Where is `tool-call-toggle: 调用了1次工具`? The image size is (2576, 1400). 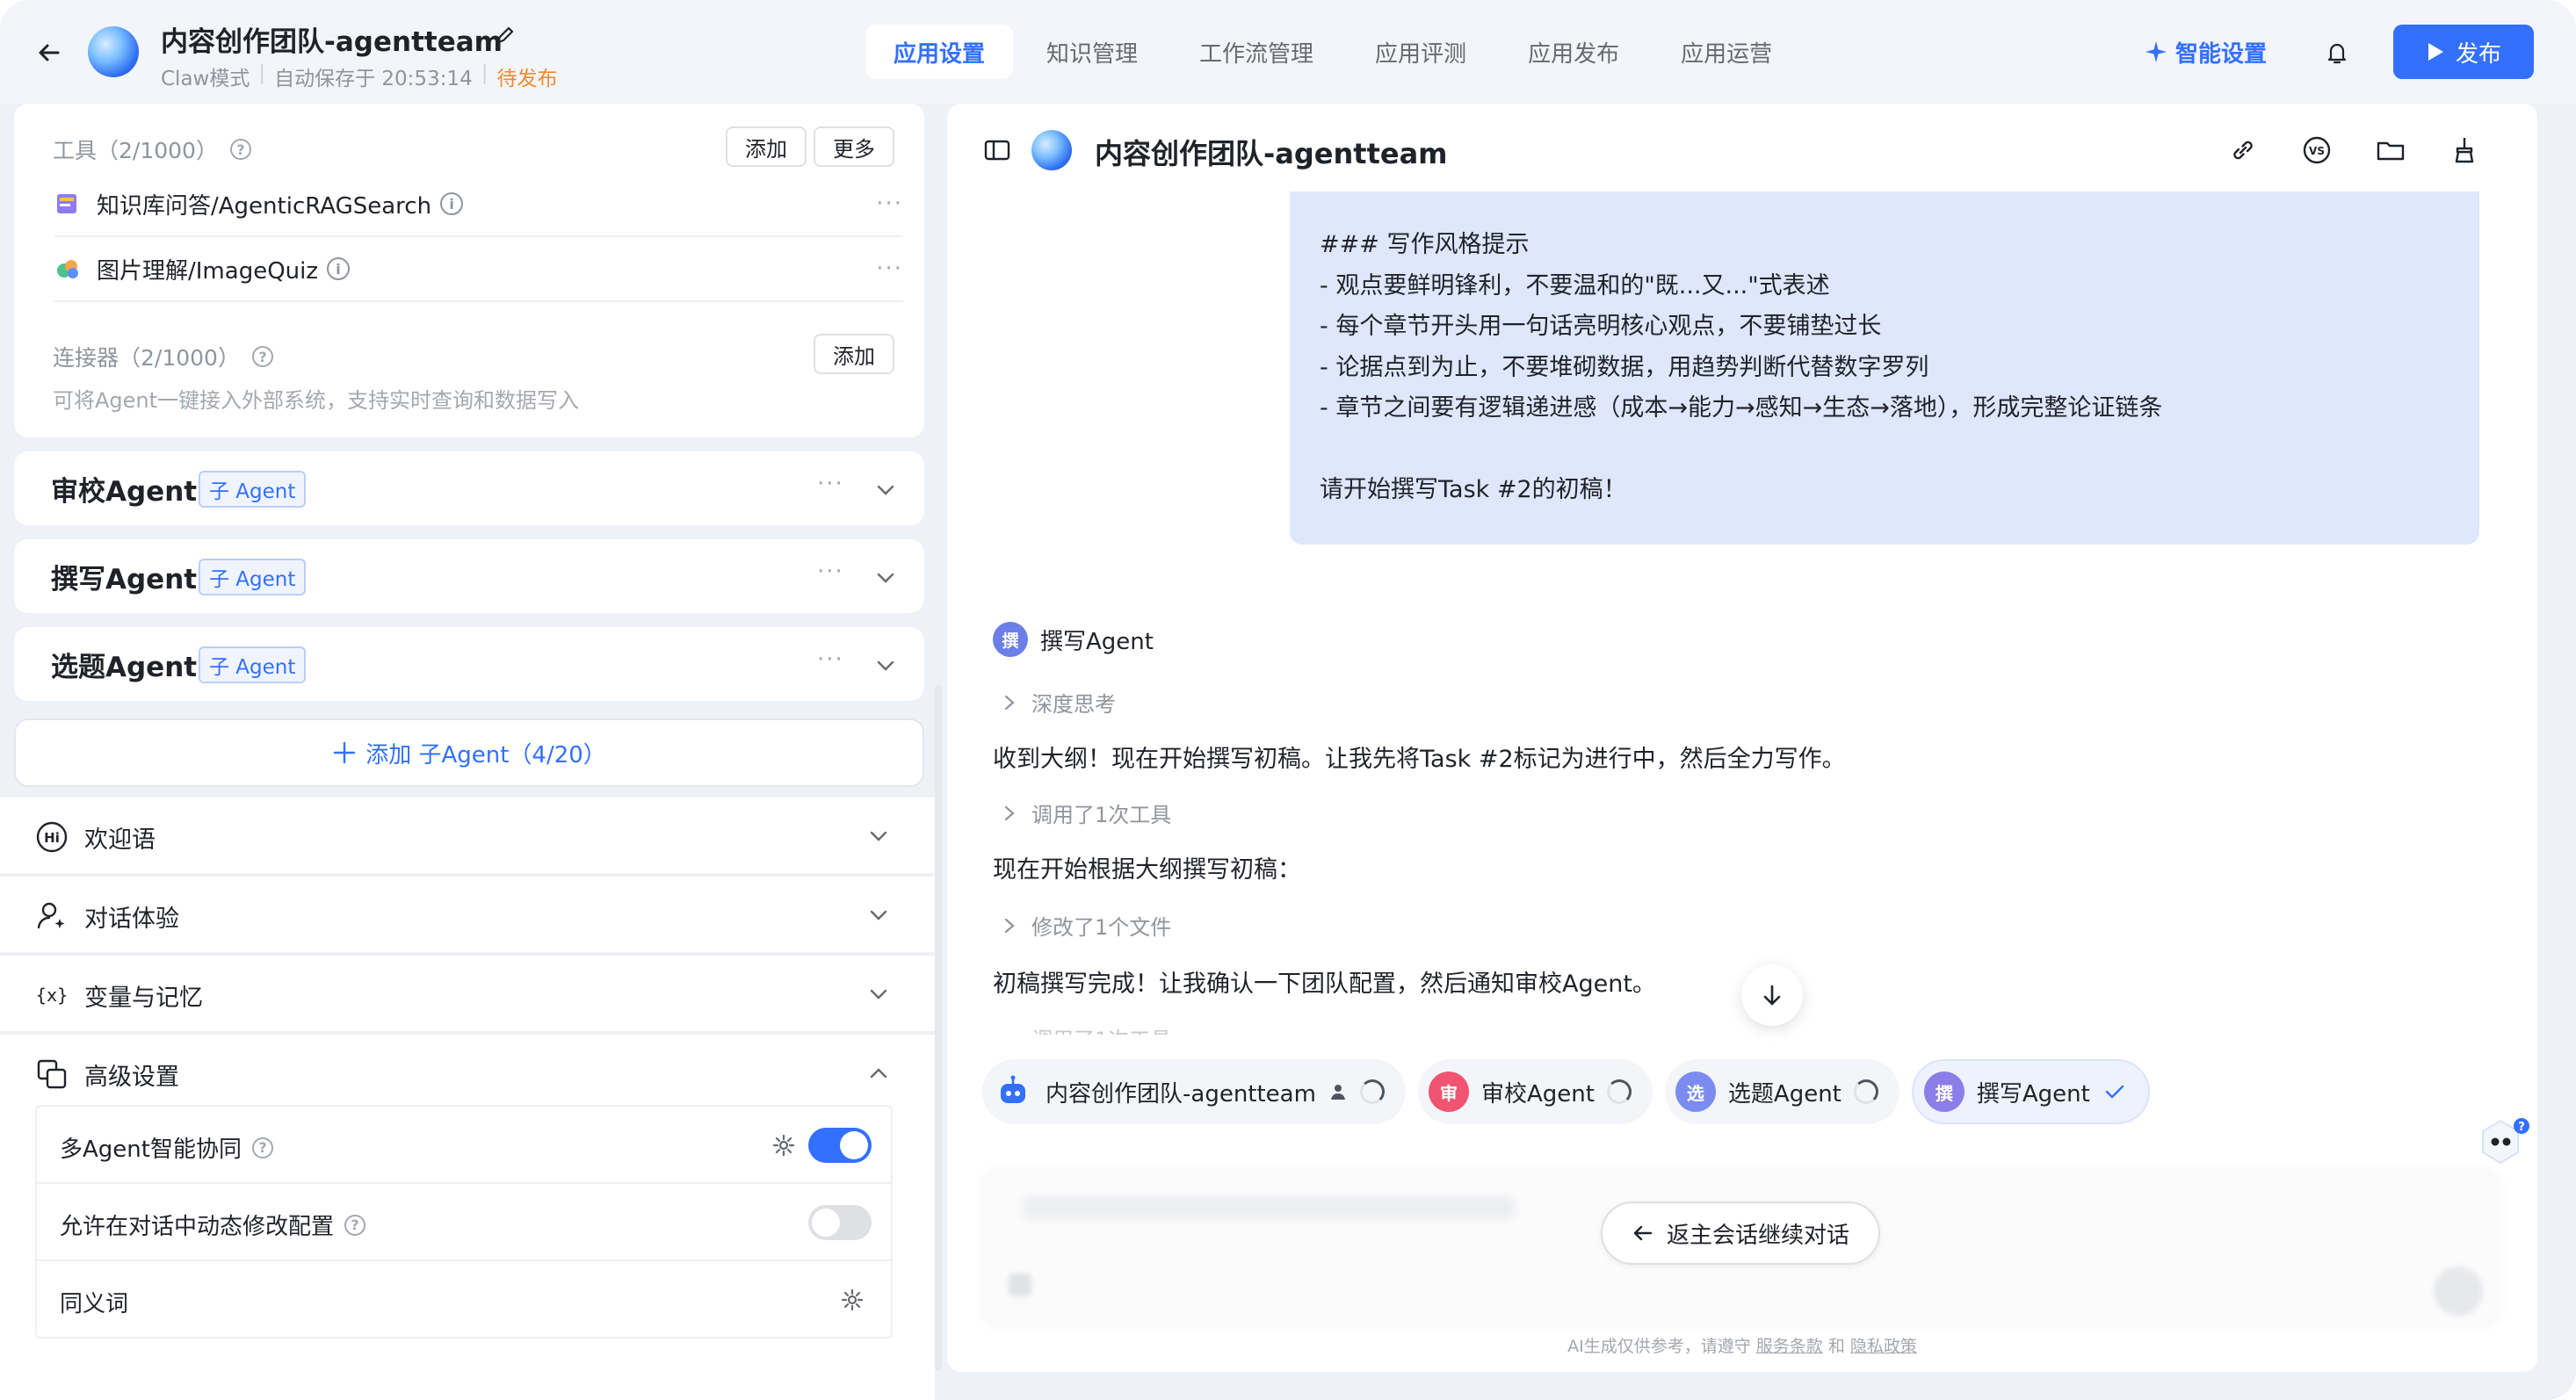 tool-call-toggle: 调用了1次工具 is located at coordinates (1086, 812).